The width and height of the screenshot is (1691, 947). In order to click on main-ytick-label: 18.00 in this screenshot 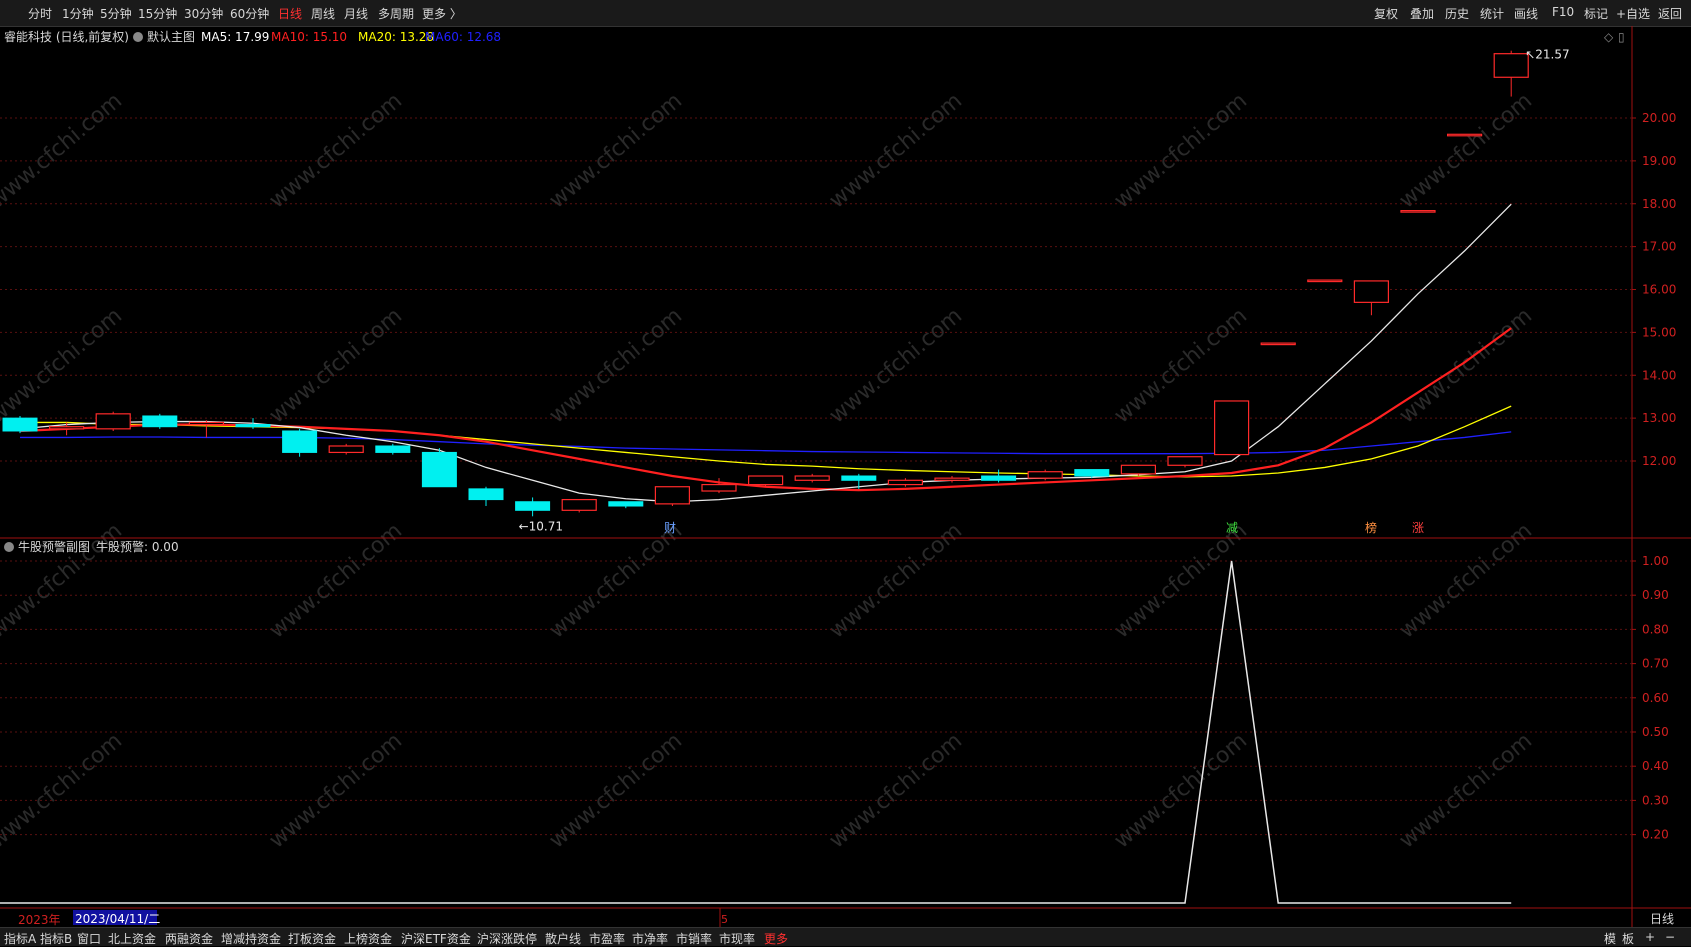, I will do `click(1659, 204)`.